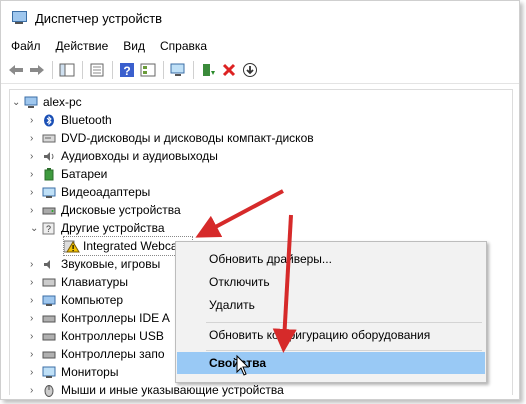 Image resolution: width=526 pixels, height=404 pixels. I want to click on tree-item-label: Звуковые, игровы, so click(111, 264).